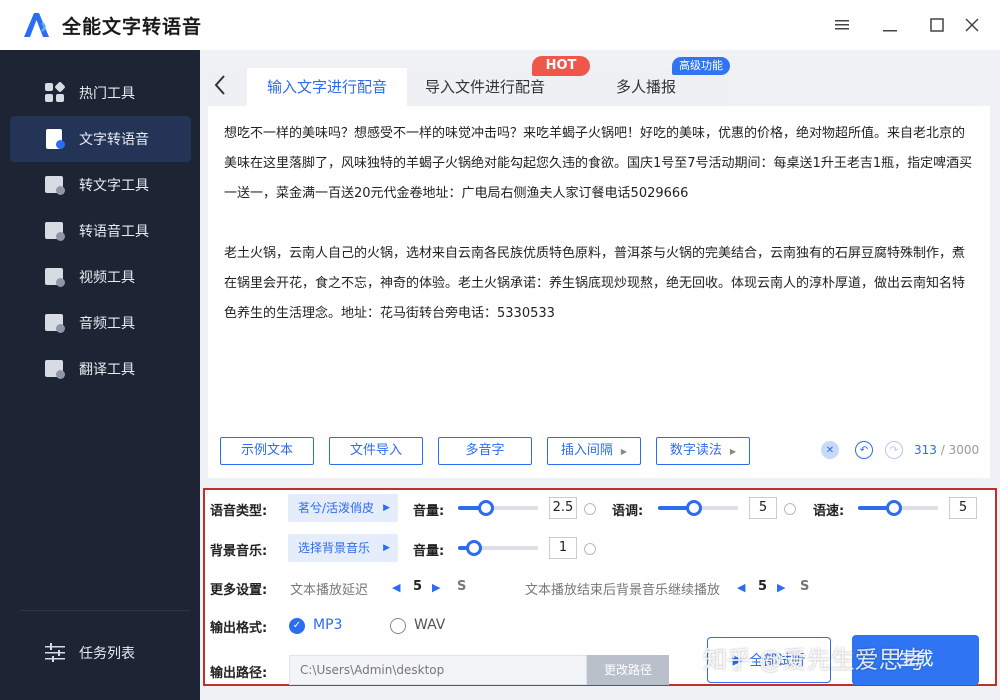  Describe the element at coordinates (830, 450) in the screenshot. I see `clear-icon: ✕` at that location.